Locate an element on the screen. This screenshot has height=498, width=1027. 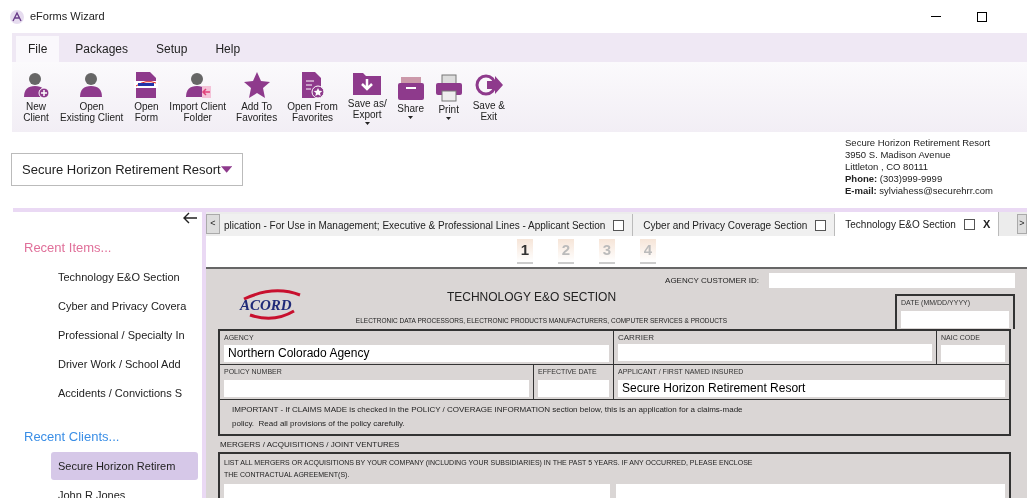
toolbar-button: Add To Favorites is located at coordinates (257, 97).